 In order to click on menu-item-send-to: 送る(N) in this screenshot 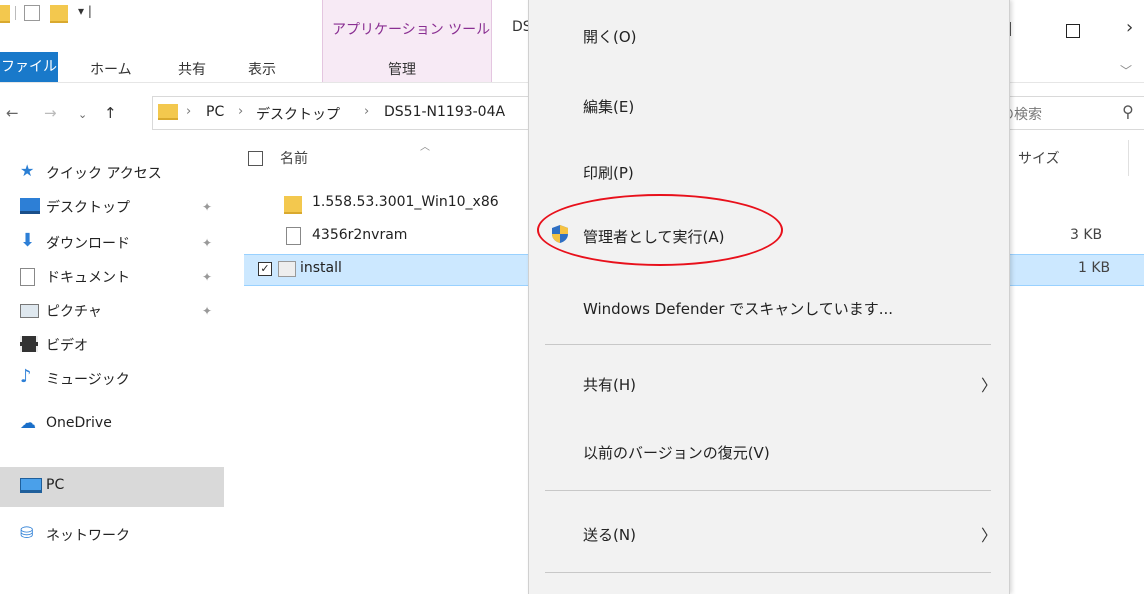, I will do `click(609, 534)`.